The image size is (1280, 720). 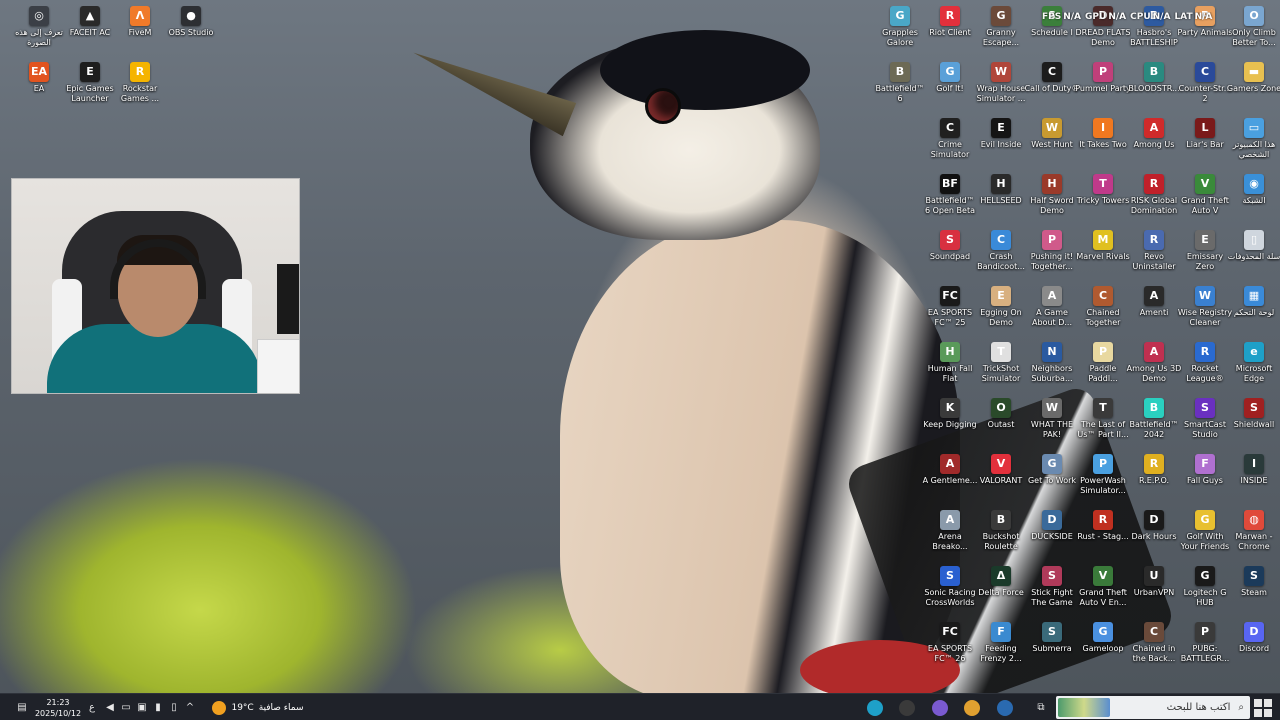 What do you see at coordinates (58, 707) in the screenshot?
I see `taskbar-clock: 21:23 2025/10/12` at bounding box center [58, 707].